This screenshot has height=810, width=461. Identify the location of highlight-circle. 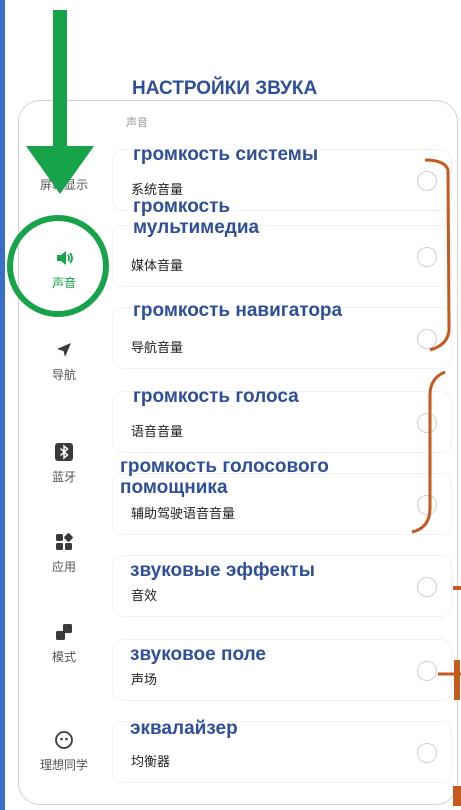
(58, 266).